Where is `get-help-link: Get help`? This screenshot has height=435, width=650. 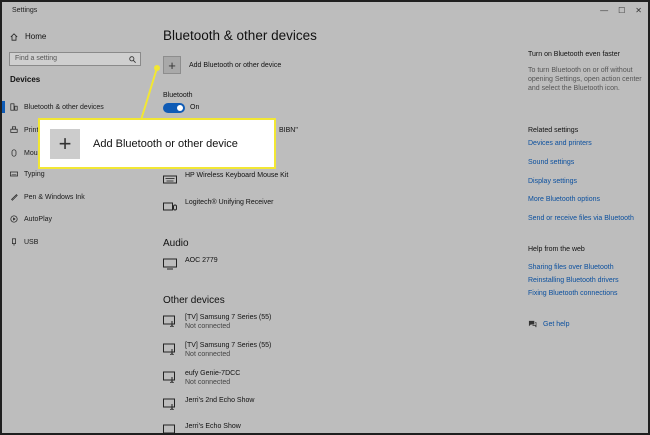
get-help-link: Get help is located at coordinates (548, 324).